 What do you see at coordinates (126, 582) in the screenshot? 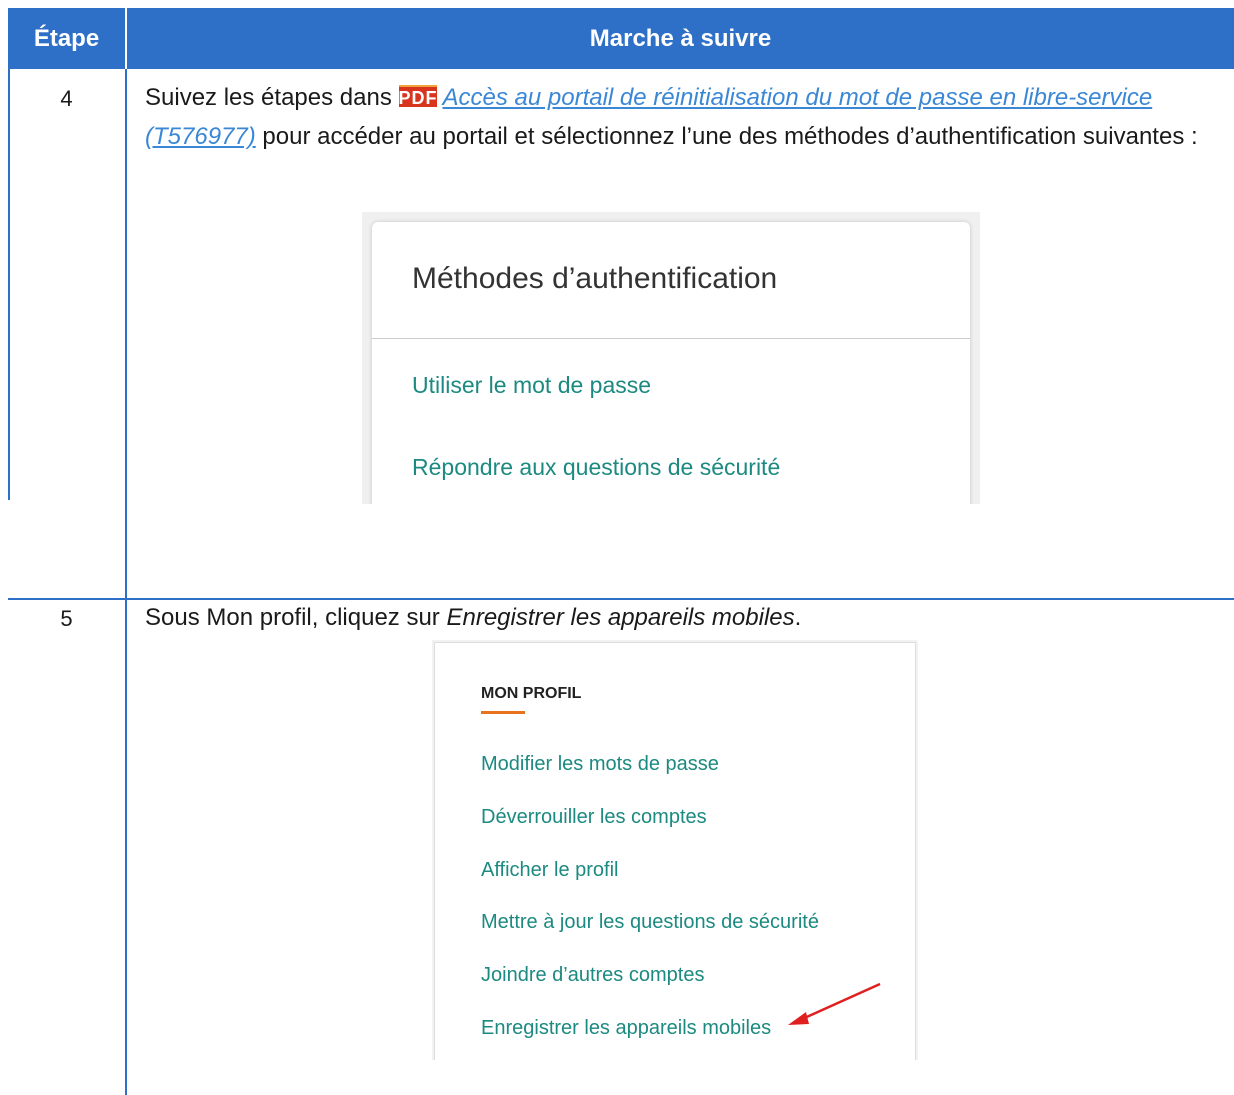
I see `column-divider` at bounding box center [126, 582].